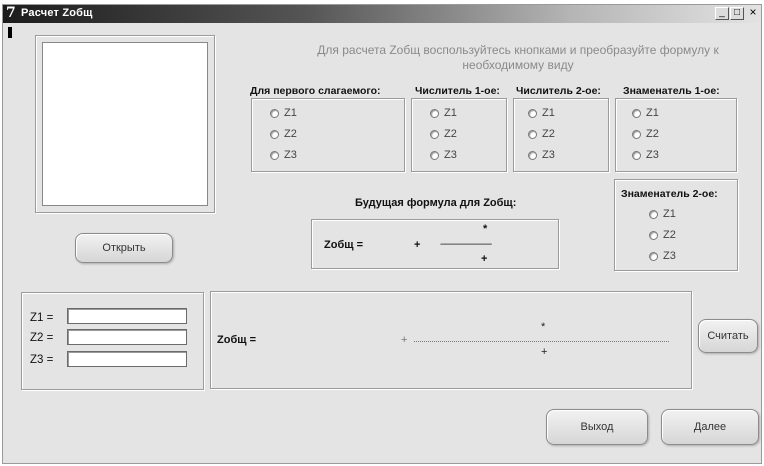 The height and width of the screenshot is (466, 764). I want to click on denominator-2-radio-z2: Z2, so click(662, 235).